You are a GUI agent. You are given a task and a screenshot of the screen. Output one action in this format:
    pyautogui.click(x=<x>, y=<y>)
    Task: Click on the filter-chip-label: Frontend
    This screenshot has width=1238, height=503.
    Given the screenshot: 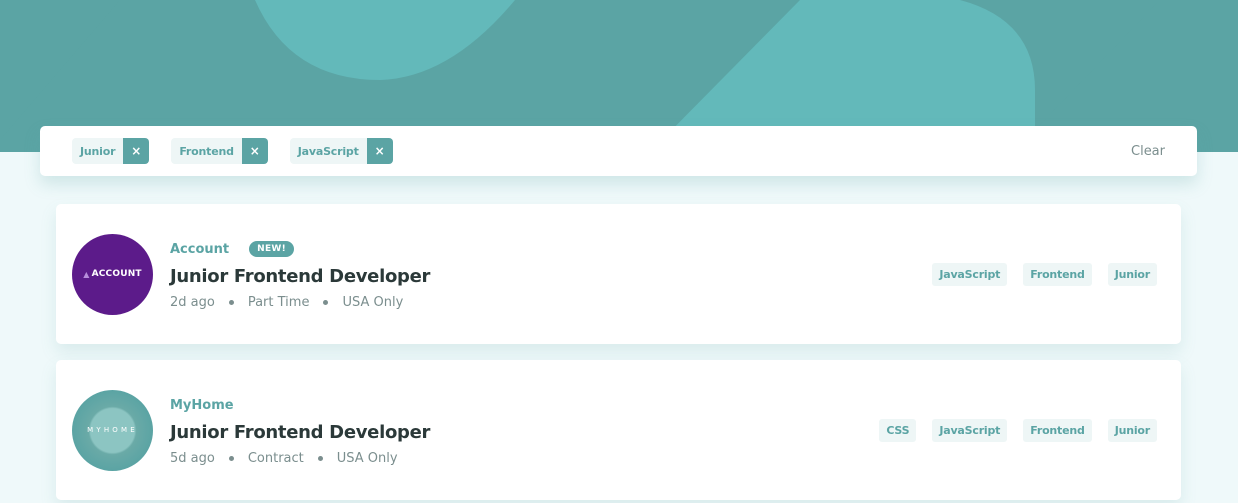 What is the action you would take?
    pyautogui.click(x=206, y=151)
    